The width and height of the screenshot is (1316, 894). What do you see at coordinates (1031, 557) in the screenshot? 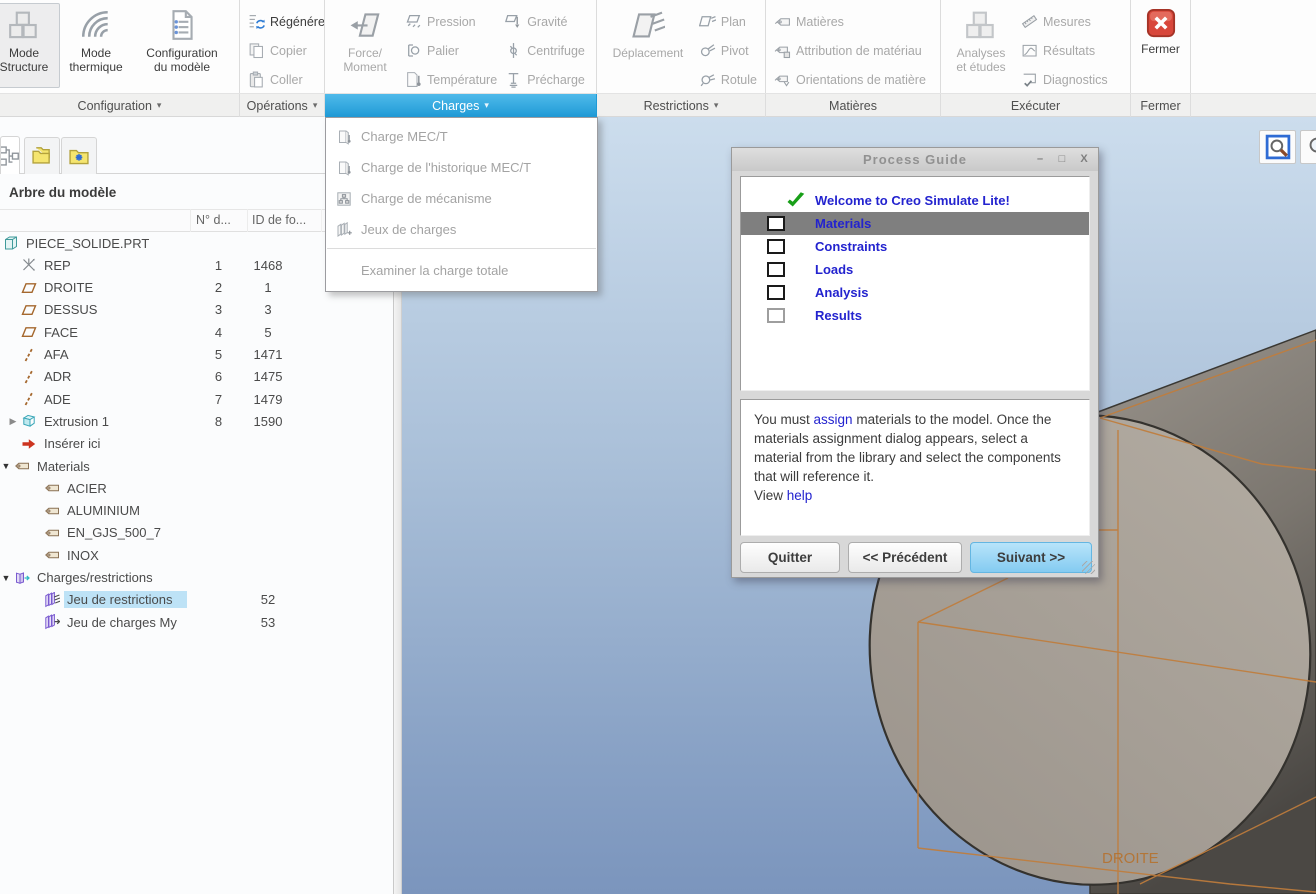
I see `next-button: Suivant >>` at bounding box center [1031, 557].